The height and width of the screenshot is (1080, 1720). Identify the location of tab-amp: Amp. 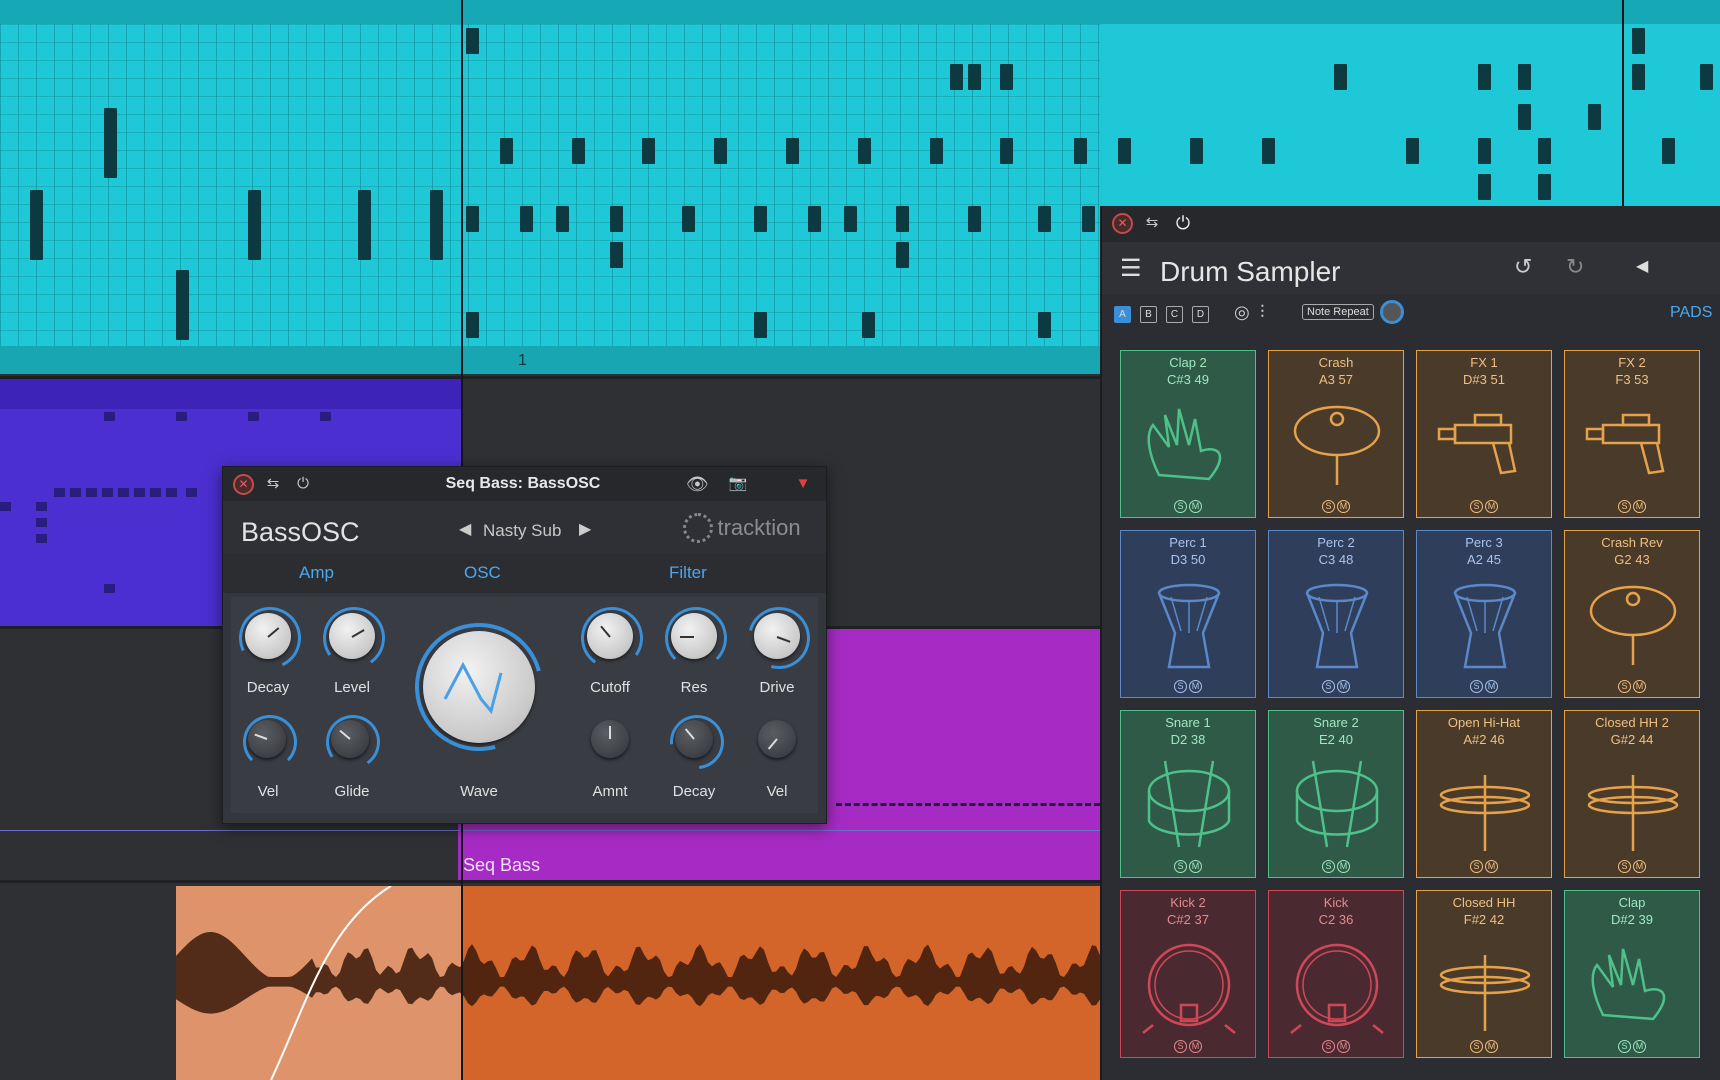
(316, 573).